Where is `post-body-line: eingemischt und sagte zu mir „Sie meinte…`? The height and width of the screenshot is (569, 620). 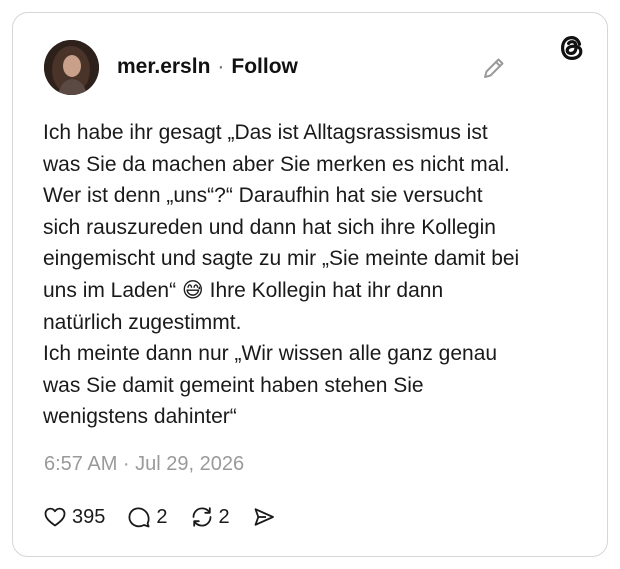
post-body-line: eingemischt und sagte zu mir „Sie meinte… is located at coordinates (281, 259).